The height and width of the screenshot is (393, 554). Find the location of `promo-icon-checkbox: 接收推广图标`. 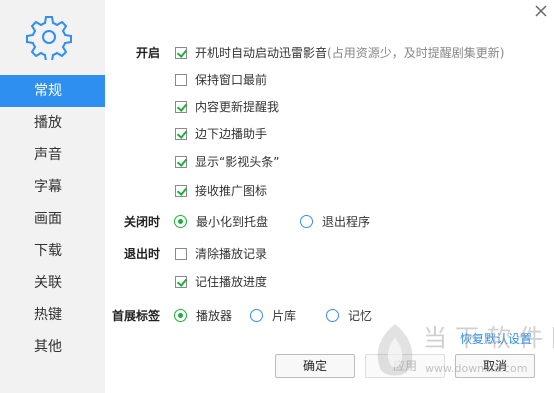

promo-icon-checkbox: 接收推广图标 is located at coordinates (221, 190).